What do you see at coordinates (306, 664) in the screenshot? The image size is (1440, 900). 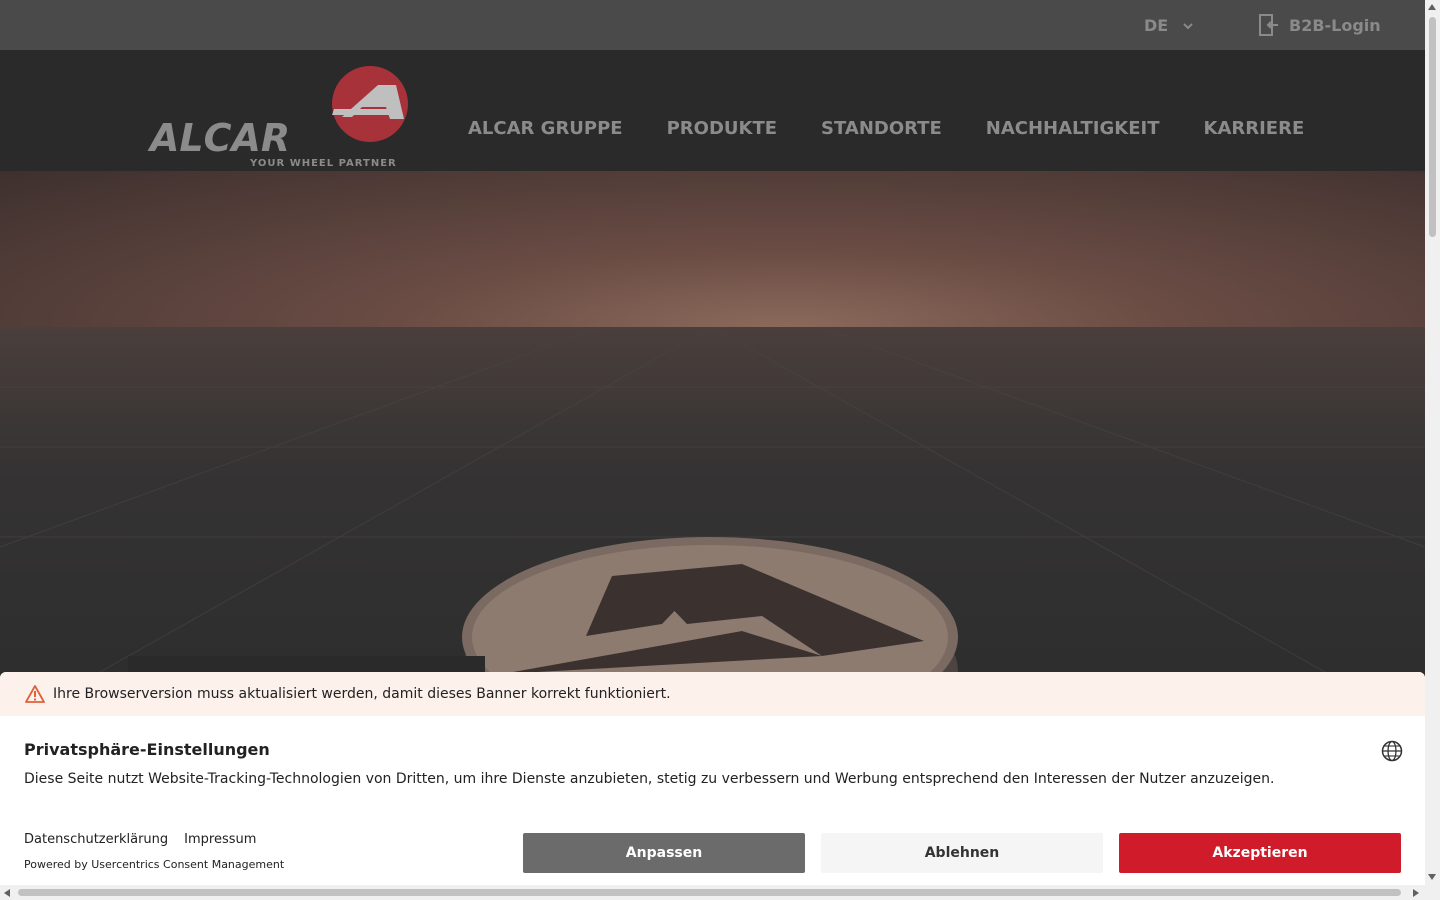 I see `hero-caption-box` at bounding box center [306, 664].